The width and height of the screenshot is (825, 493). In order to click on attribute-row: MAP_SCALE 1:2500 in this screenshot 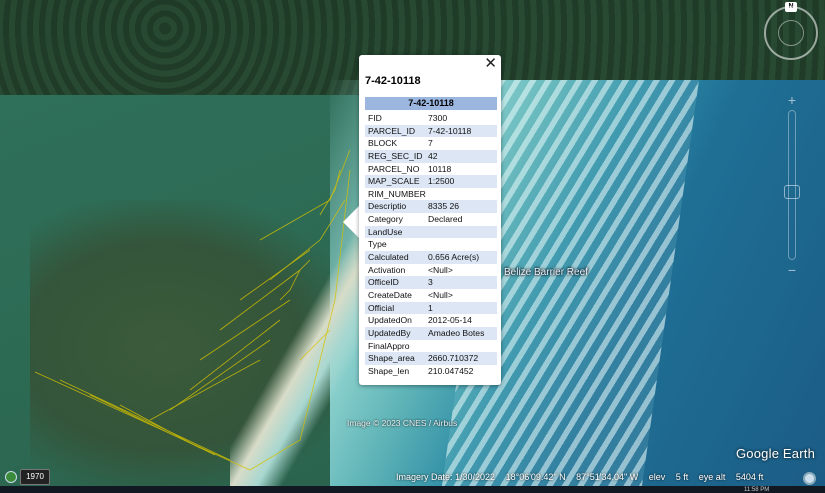, I will do `click(431, 181)`.